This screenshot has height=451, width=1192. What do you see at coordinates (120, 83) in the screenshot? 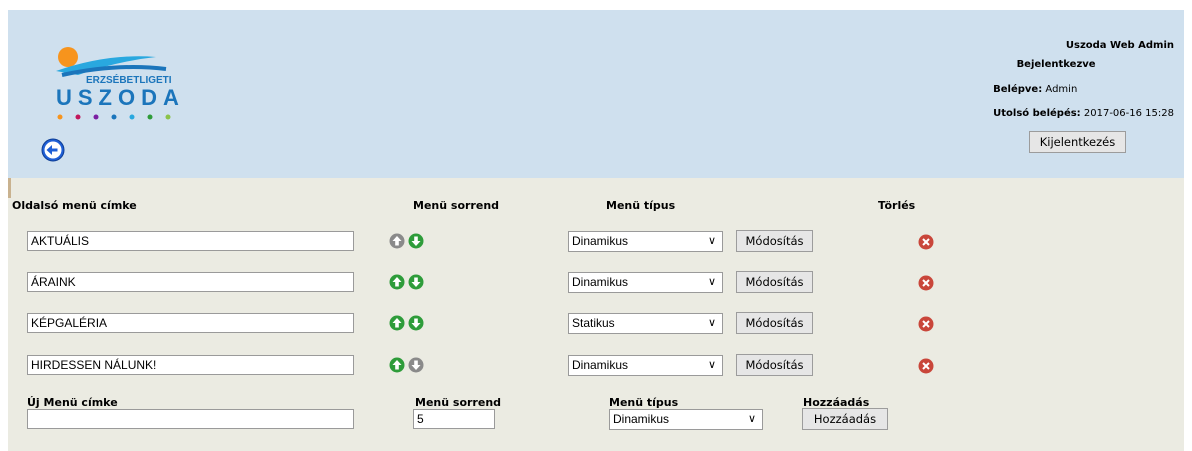
I see `uszoda-logo: ERZSÉBETLIGETI USZODA` at bounding box center [120, 83].